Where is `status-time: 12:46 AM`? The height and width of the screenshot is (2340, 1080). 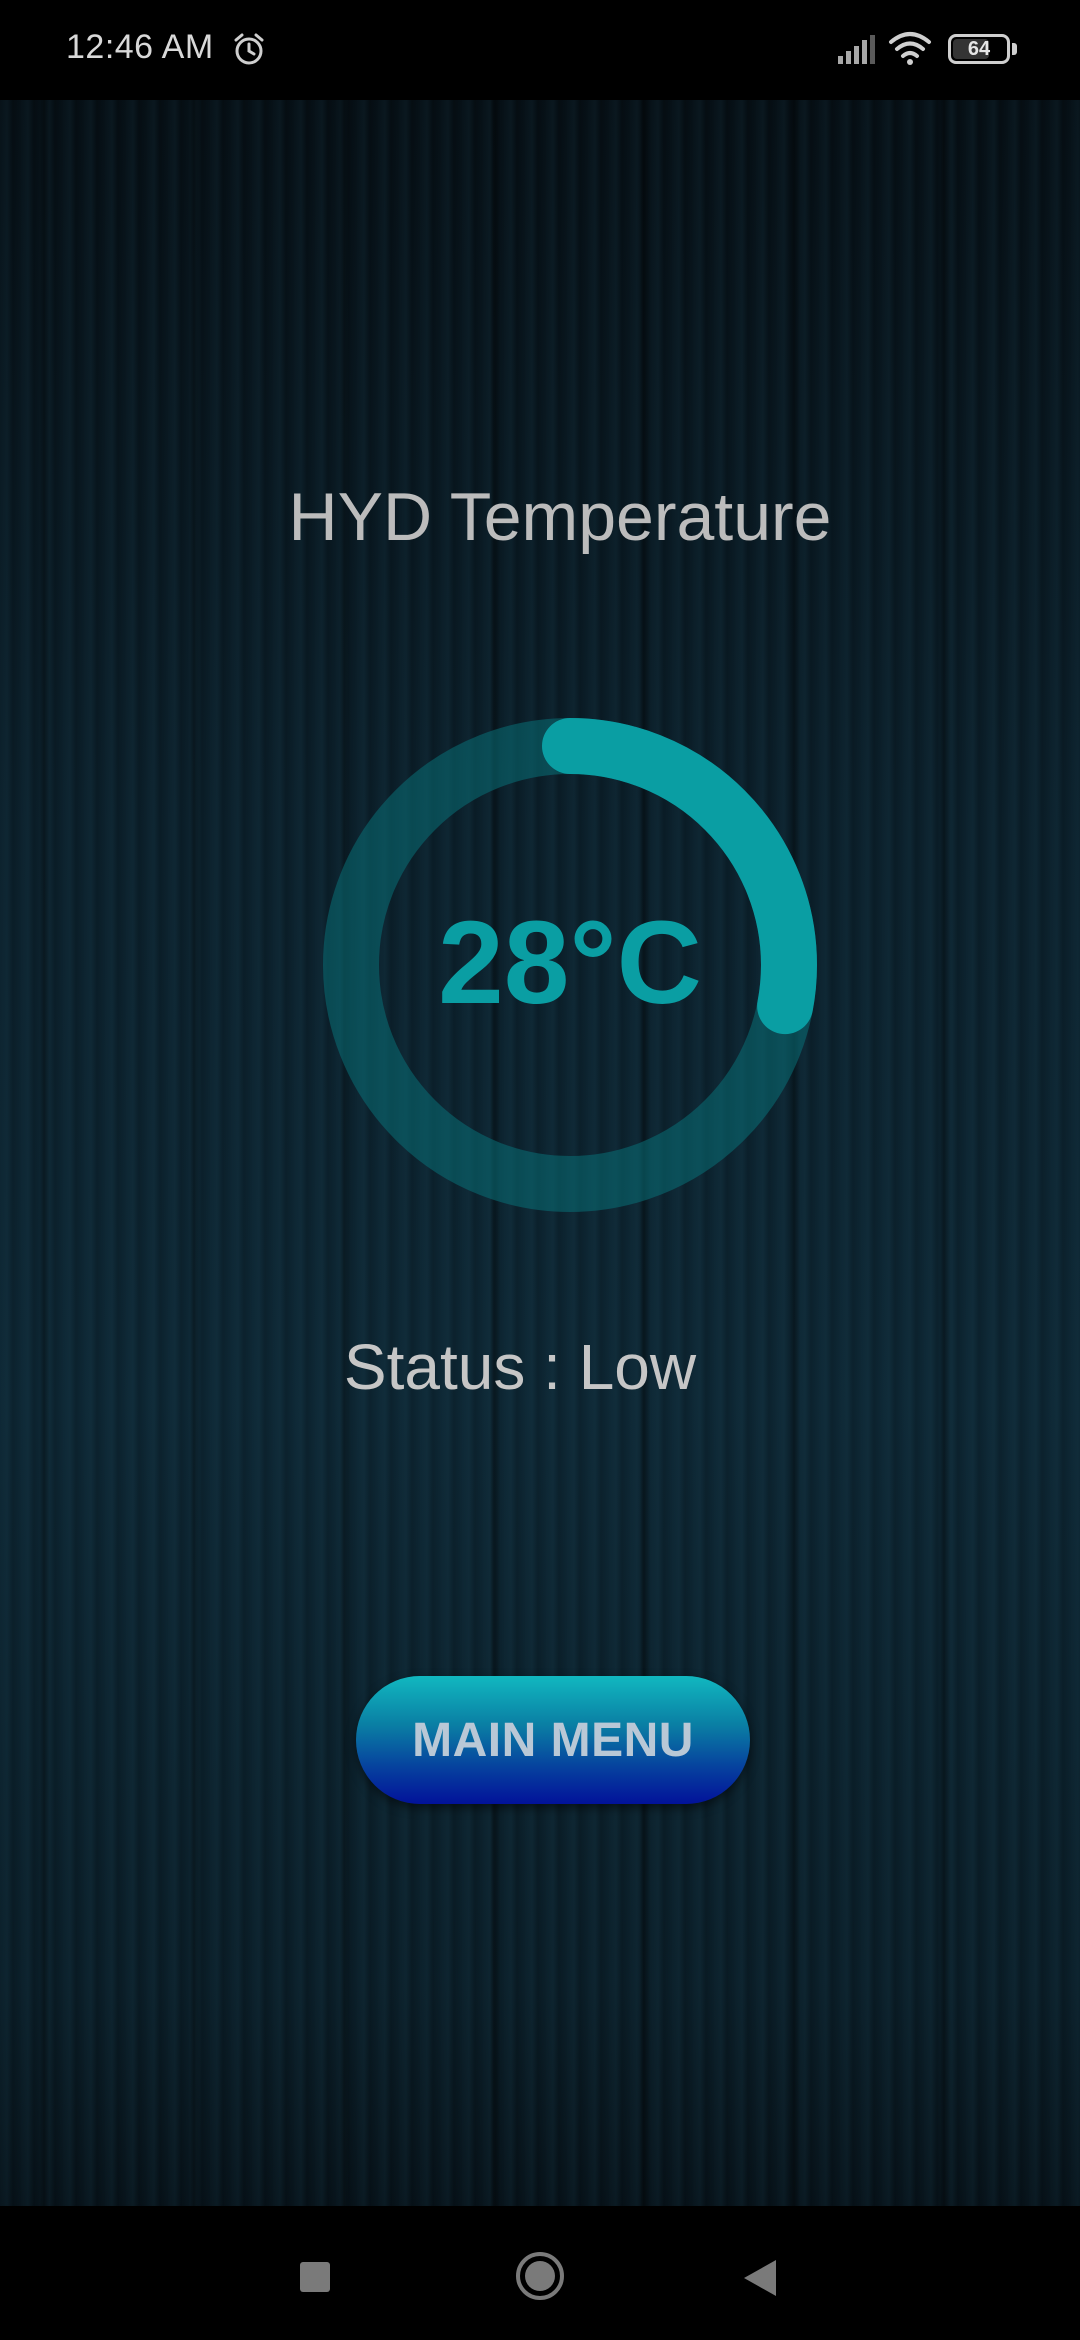 status-time: 12:46 AM is located at coordinates (140, 47).